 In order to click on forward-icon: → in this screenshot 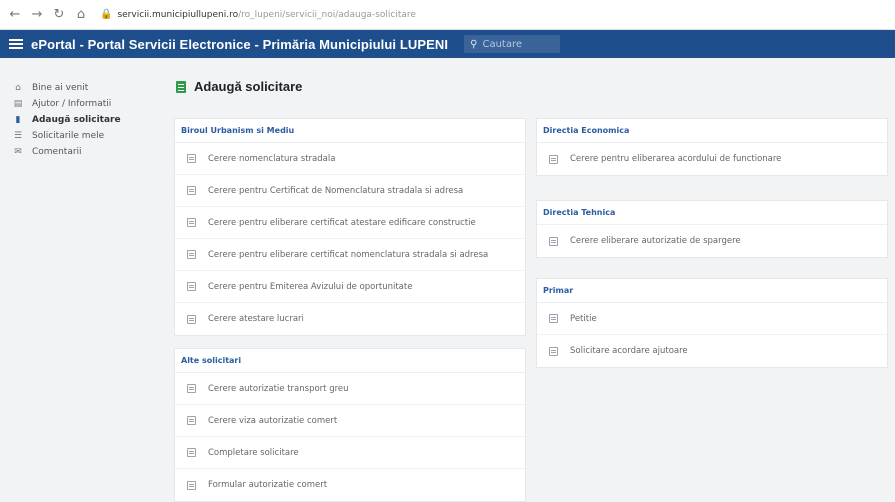, I will do `click(37, 15)`.